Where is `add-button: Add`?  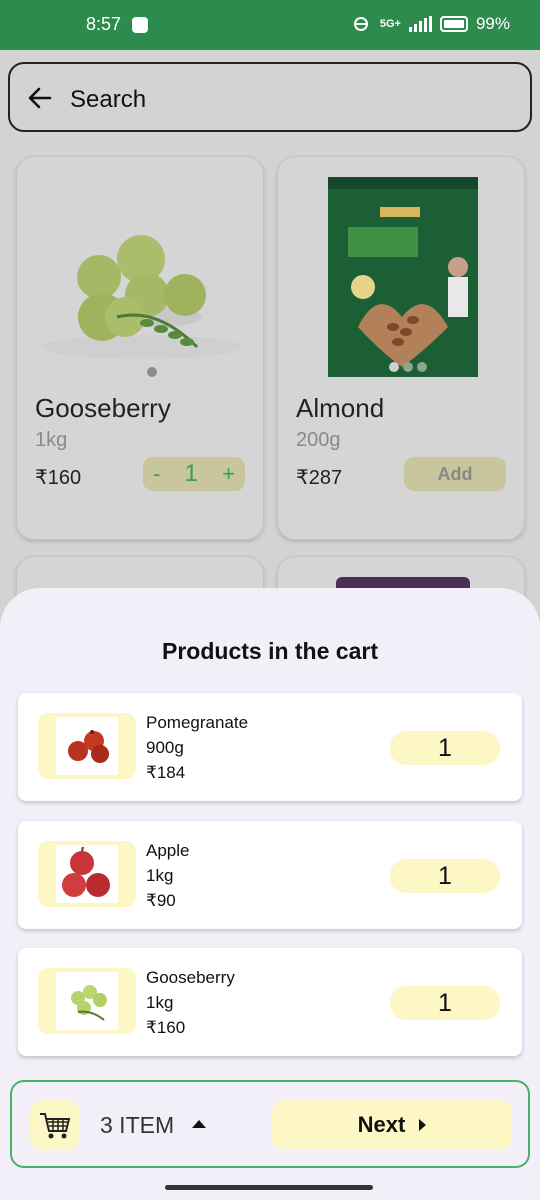
add-button: Add is located at coordinates (455, 474).